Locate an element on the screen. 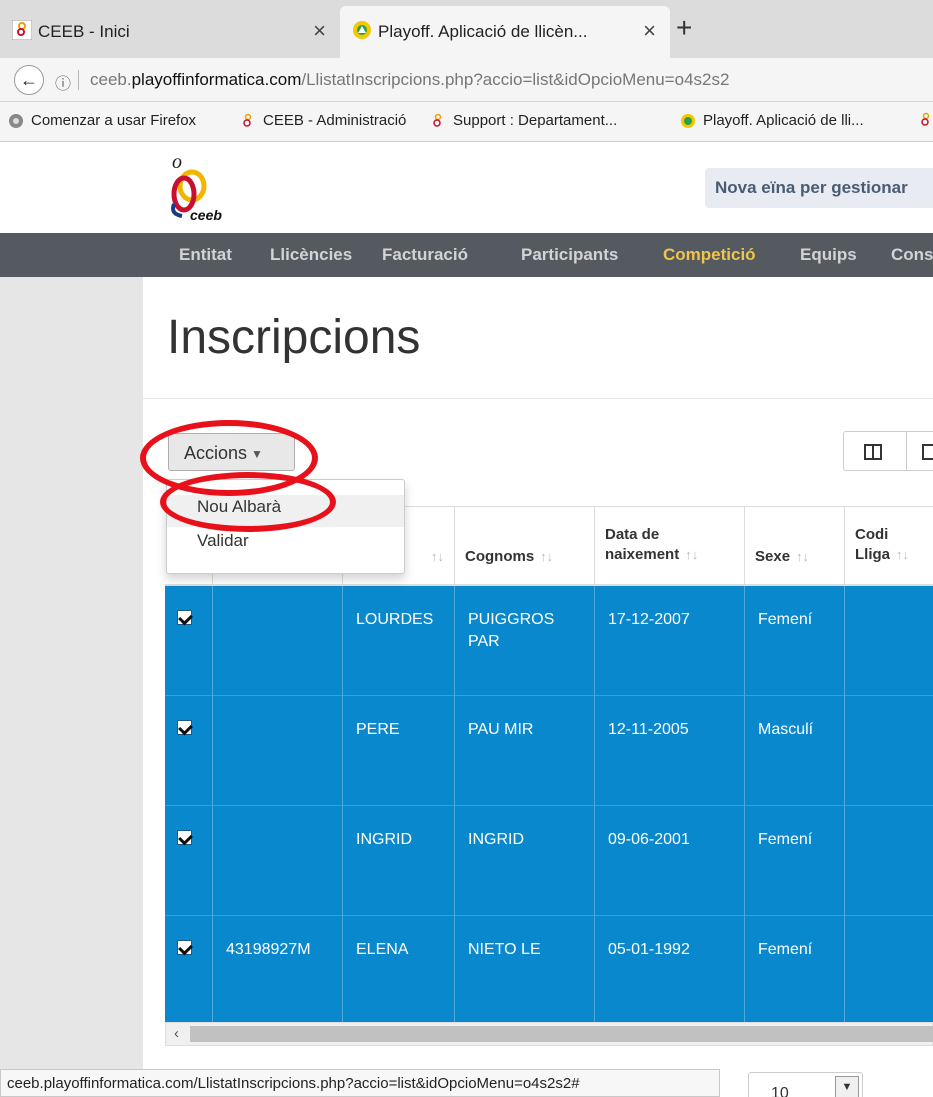 This screenshot has width=933, height=1097. bookmark-label: CEEB - Administració is located at coordinates (335, 120).